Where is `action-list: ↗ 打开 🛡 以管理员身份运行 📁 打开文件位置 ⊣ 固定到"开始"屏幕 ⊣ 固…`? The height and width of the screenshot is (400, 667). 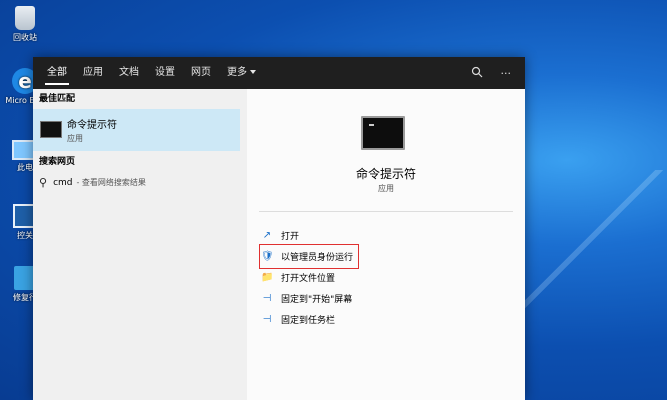 action-list: ↗ 打开 🛡 以管理员身份运行 📁 打开文件位置 ⊣ 固定到"开始"屏幕 ⊣ 固… is located at coordinates (309, 277).